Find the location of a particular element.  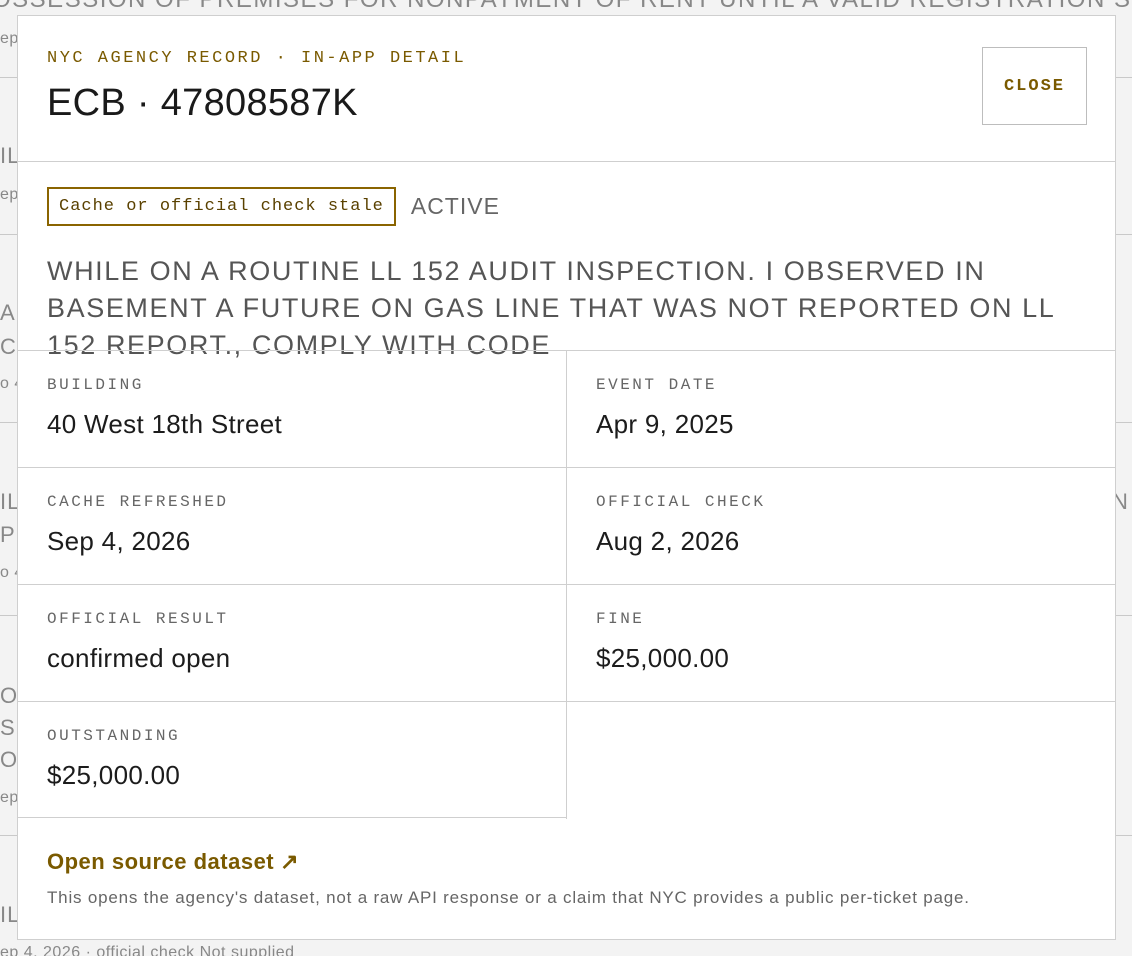

dataset-link-label: Open source dataset is located at coordinates (161, 861).